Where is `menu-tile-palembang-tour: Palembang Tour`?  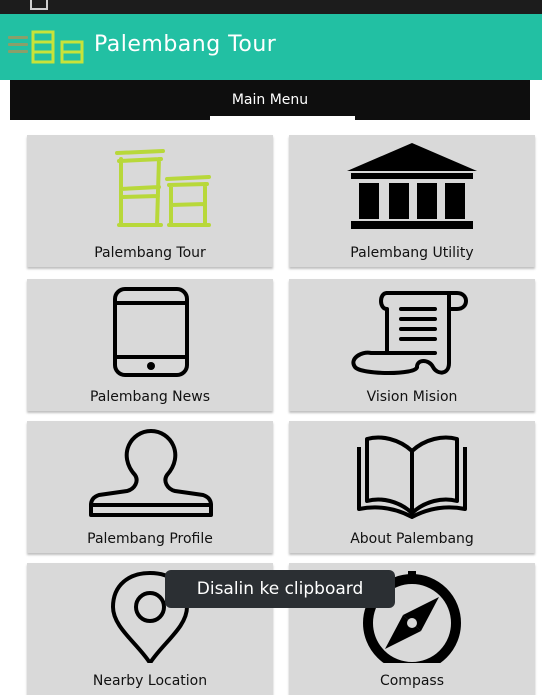
menu-tile-palembang-tour: Palembang Tour is located at coordinates (150, 201).